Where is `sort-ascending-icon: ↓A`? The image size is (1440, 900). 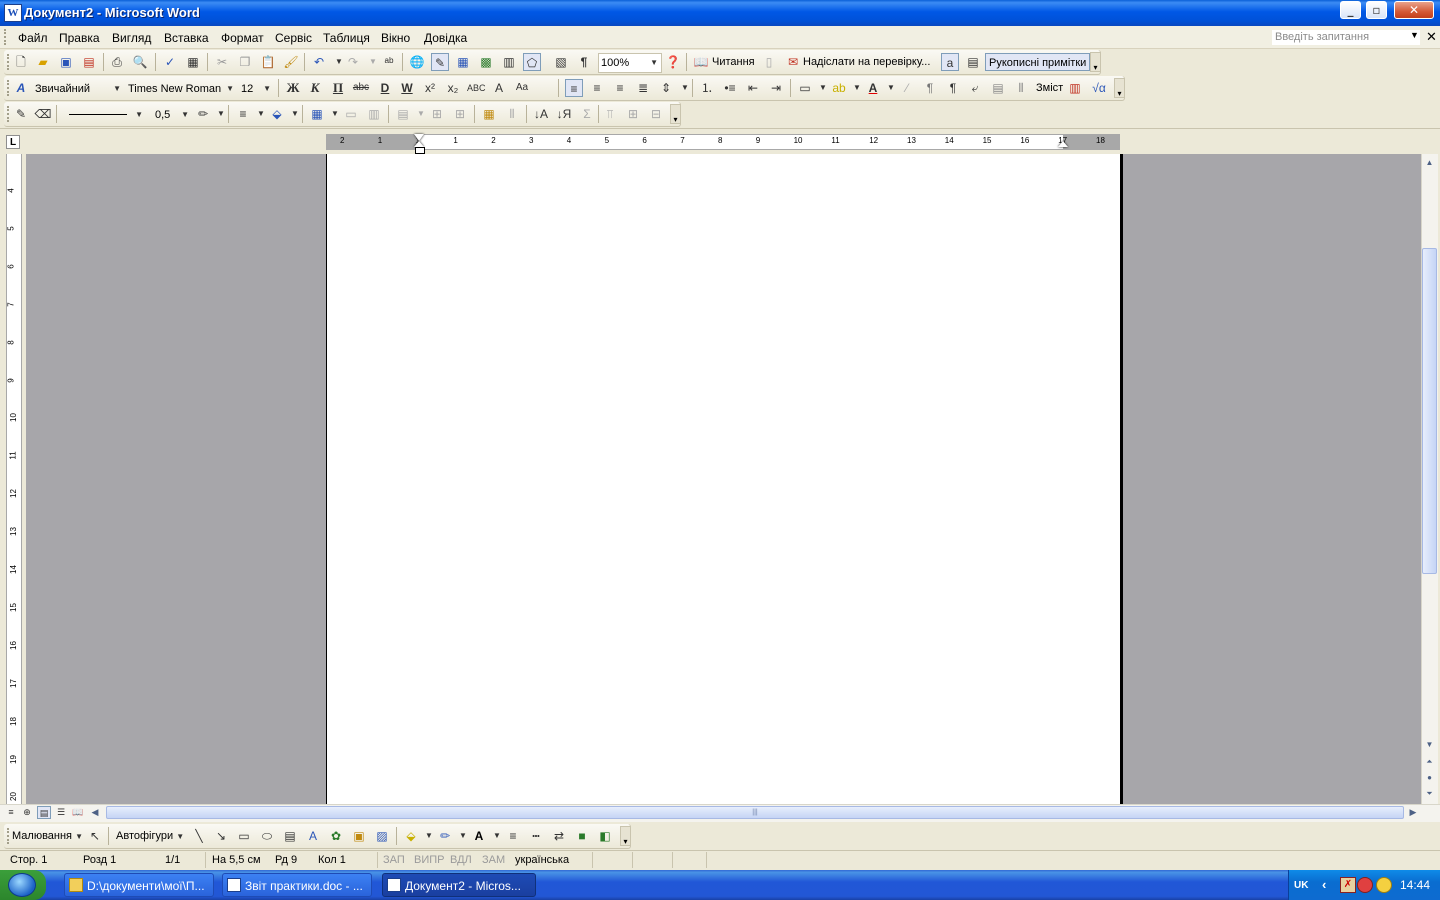 sort-ascending-icon: ↓A is located at coordinates (541, 114).